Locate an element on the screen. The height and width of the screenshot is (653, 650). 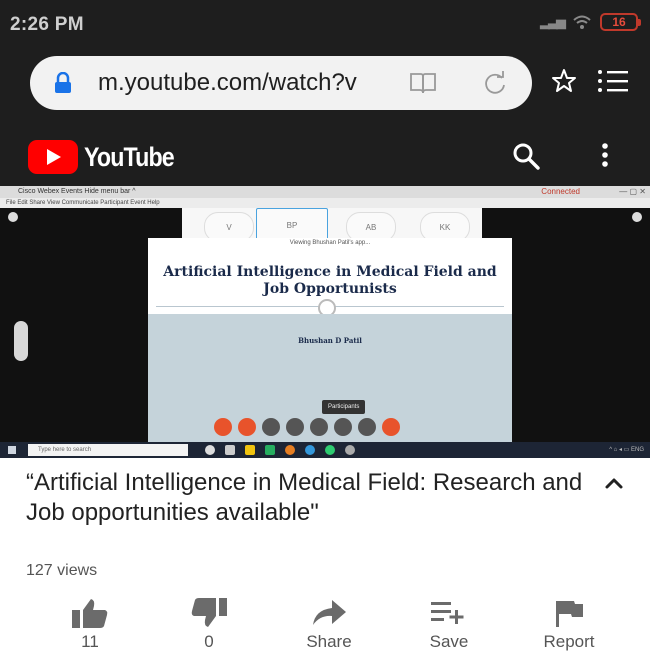
thumbs-down-icon is located at coordinates (209, 612).